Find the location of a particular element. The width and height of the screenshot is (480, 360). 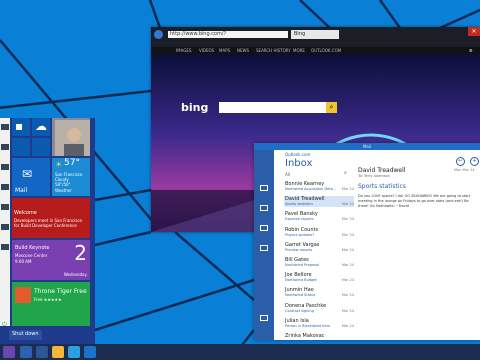

search-input is located at coordinates (272, 107).